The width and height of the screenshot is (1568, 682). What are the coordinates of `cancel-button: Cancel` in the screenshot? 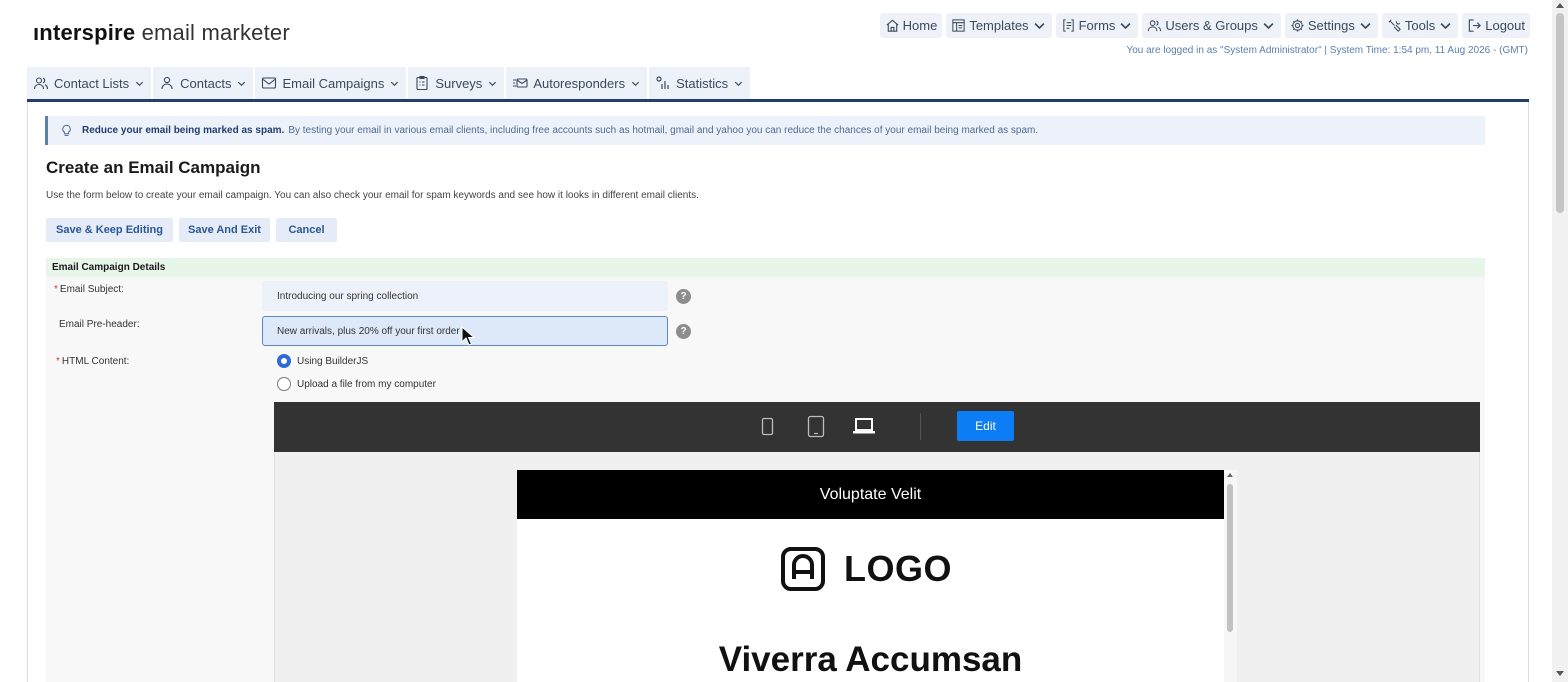 It's located at (306, 230).